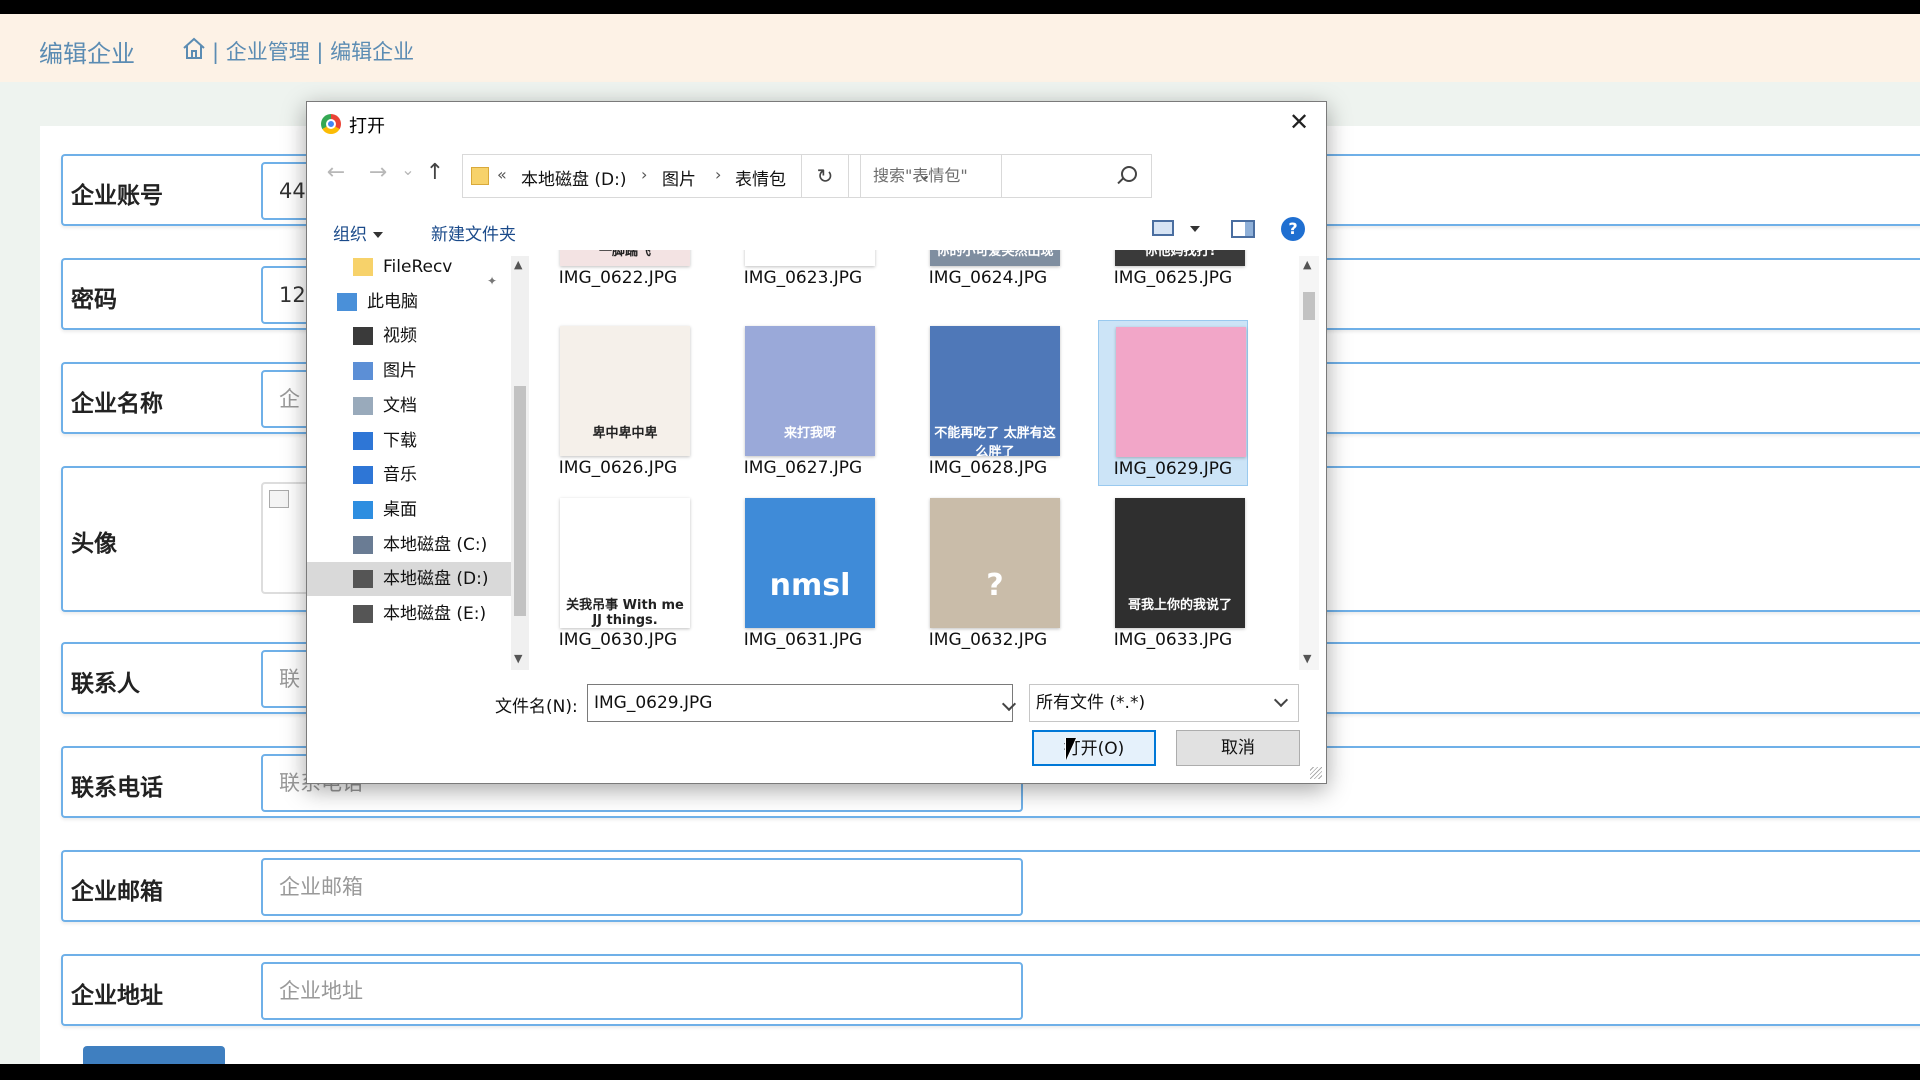  I want to click on file-name: IMG_0627.JPG, so click(803, 468).